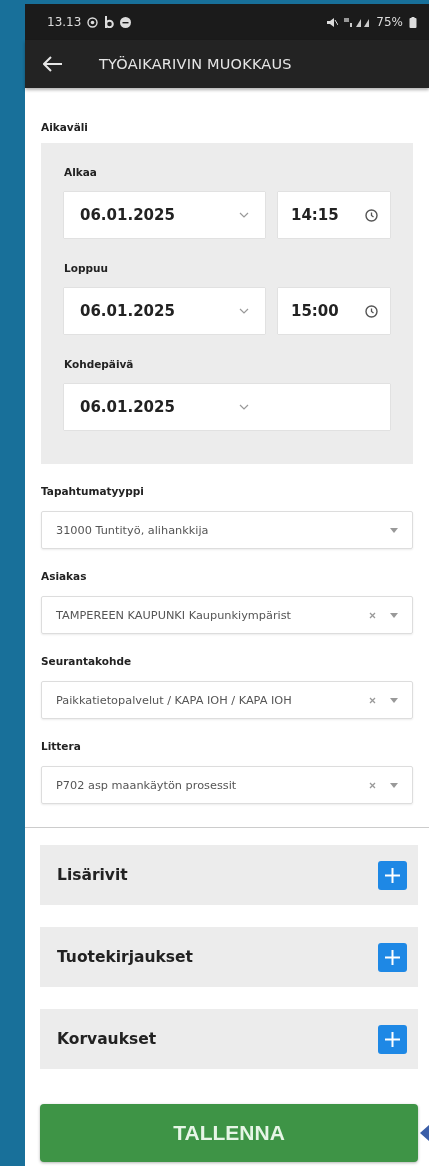  What do you see at coordinates (389, 22) in the screenshot?
I see `battery-percent: 75%` at bounding box center [389, 22].